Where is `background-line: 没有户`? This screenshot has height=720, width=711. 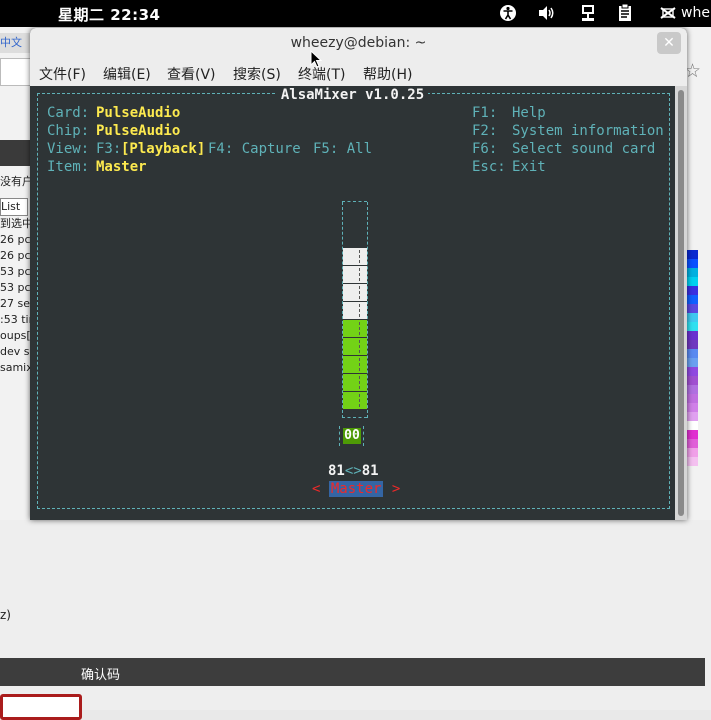 background-line: 没有户 is located at coordinates (16, 181).